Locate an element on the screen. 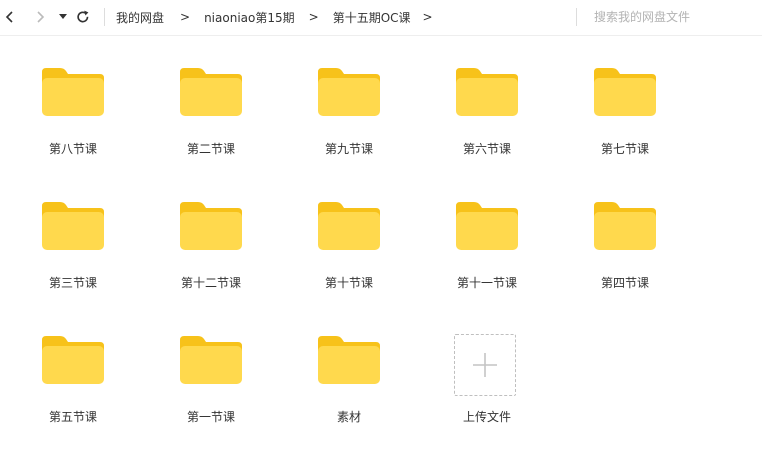 The image size is (762, 466). refresh-icon is located at coordinates (83, 16).